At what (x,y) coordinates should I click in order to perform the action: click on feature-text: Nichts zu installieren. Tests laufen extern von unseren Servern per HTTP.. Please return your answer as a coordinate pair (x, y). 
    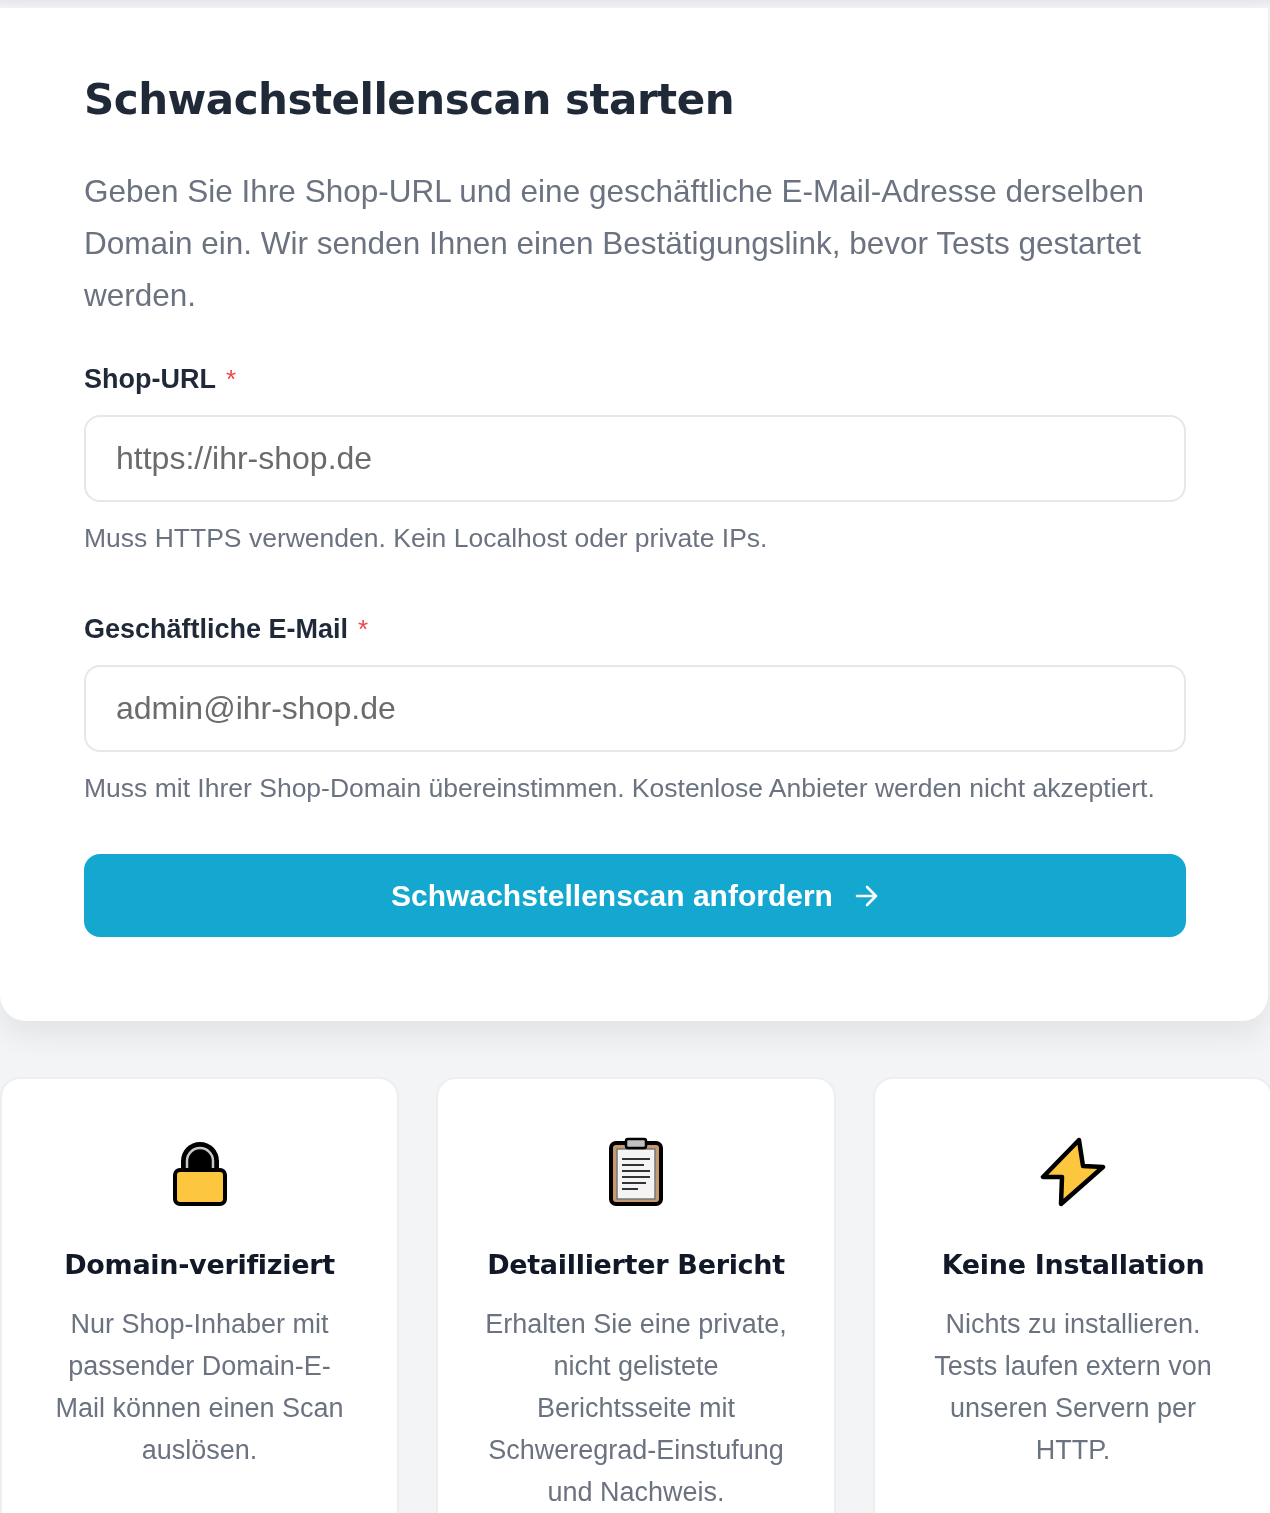
    Looking at the image, I should click on (1073, 1387).